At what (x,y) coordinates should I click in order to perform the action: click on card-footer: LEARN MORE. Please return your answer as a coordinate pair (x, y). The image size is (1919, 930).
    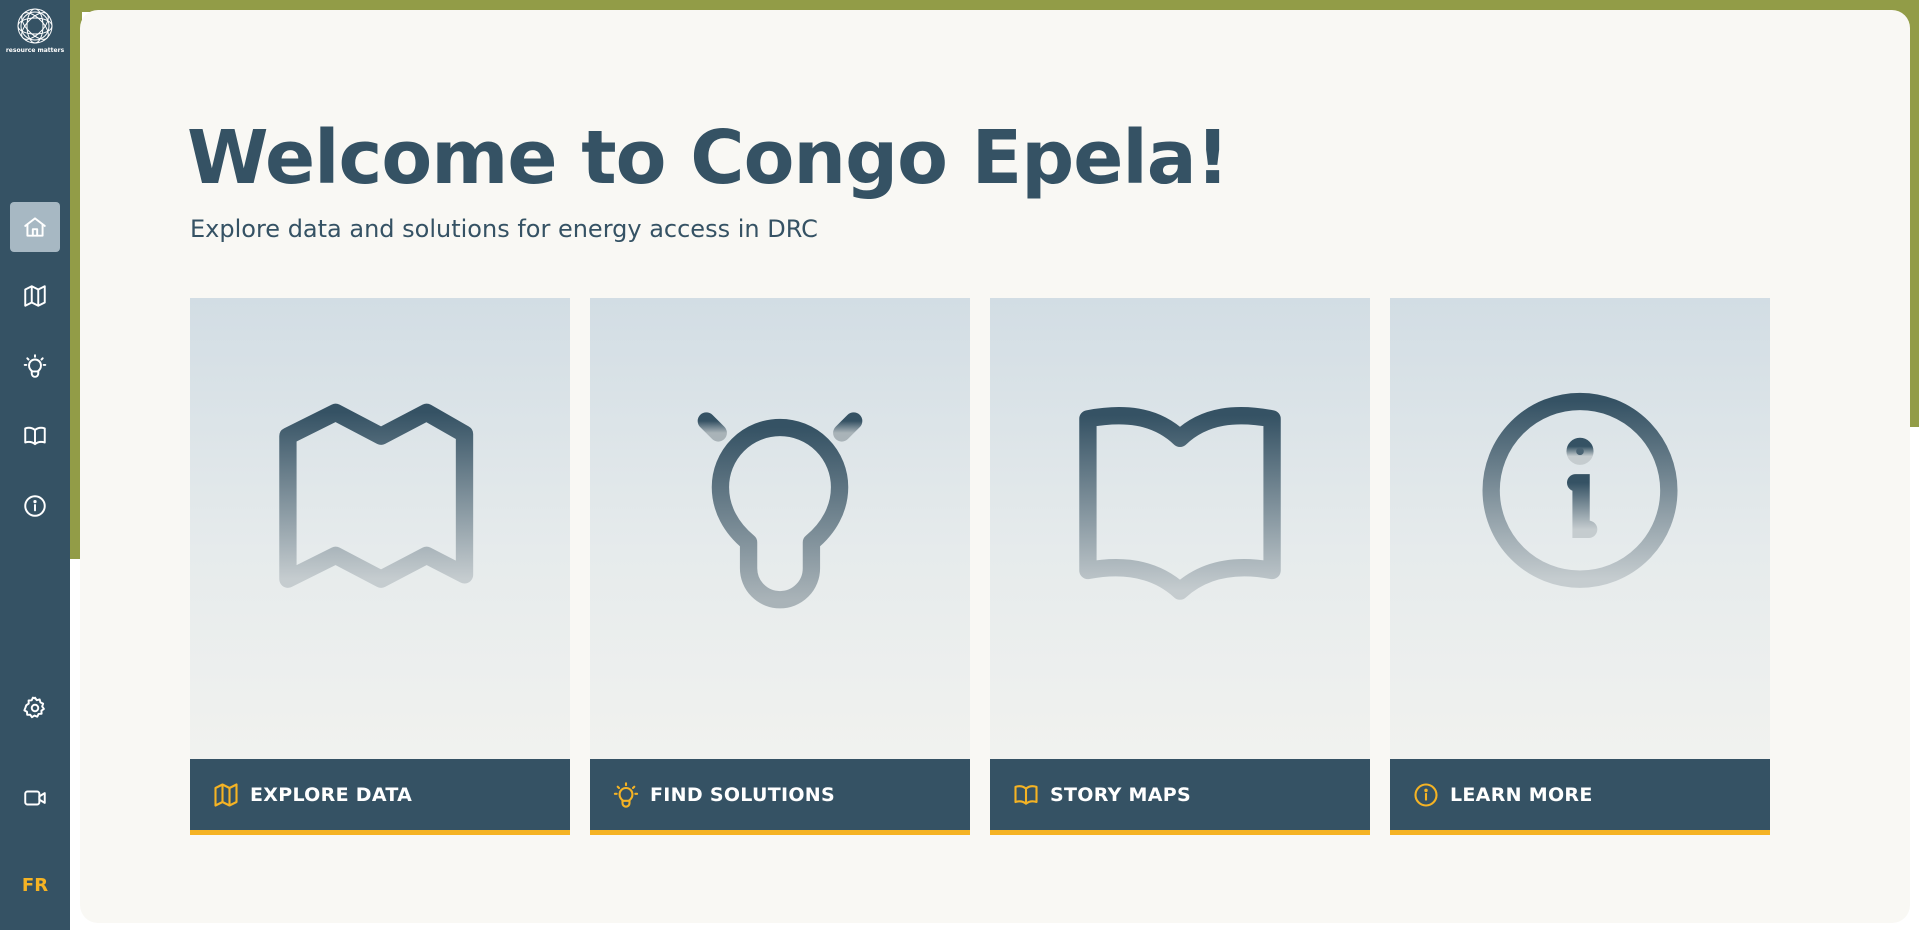
    Looking at the image, I should click on (1580, 797).